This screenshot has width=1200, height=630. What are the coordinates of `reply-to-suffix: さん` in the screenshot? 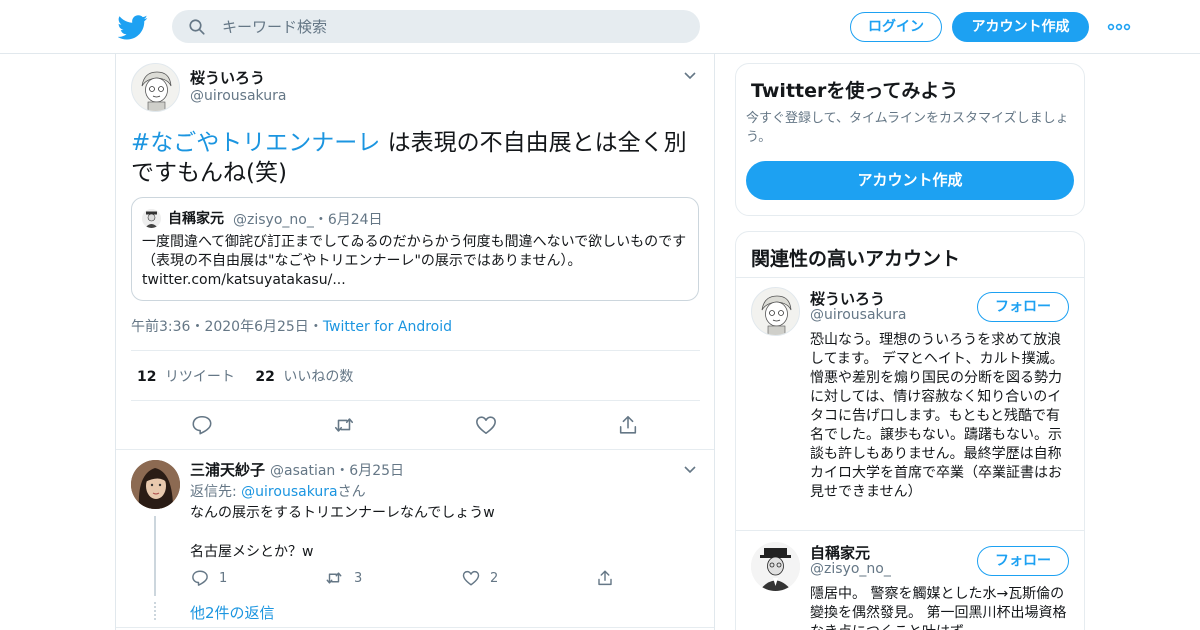 It's located at (351, 492).